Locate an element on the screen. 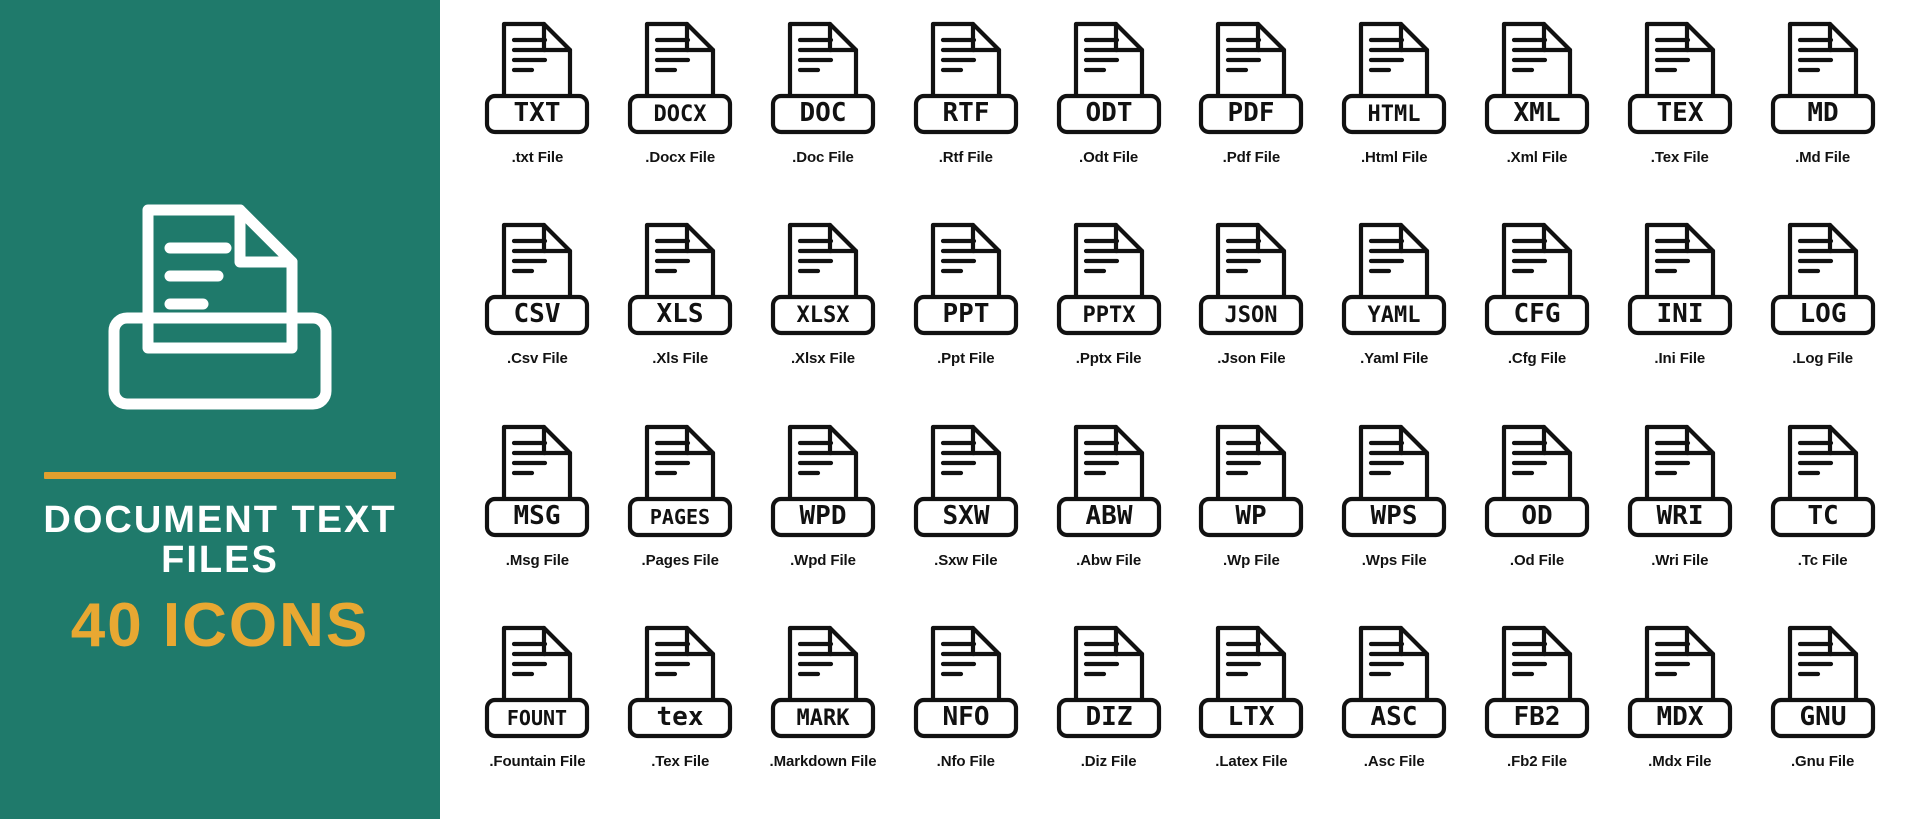 The image size is (1920, 819). odt-file-icon: ODT is located at coordinates (1109, 79).